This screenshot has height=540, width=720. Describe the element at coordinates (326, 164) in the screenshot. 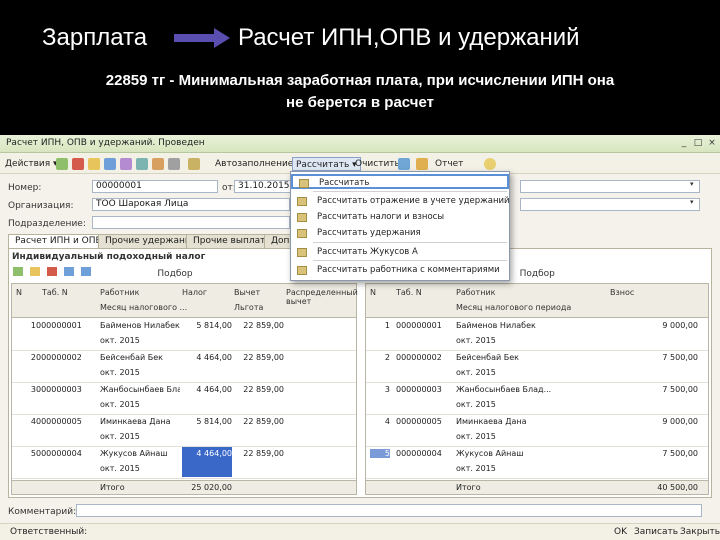

I see `calculate-menu: Рассчитать ▾` at that location.